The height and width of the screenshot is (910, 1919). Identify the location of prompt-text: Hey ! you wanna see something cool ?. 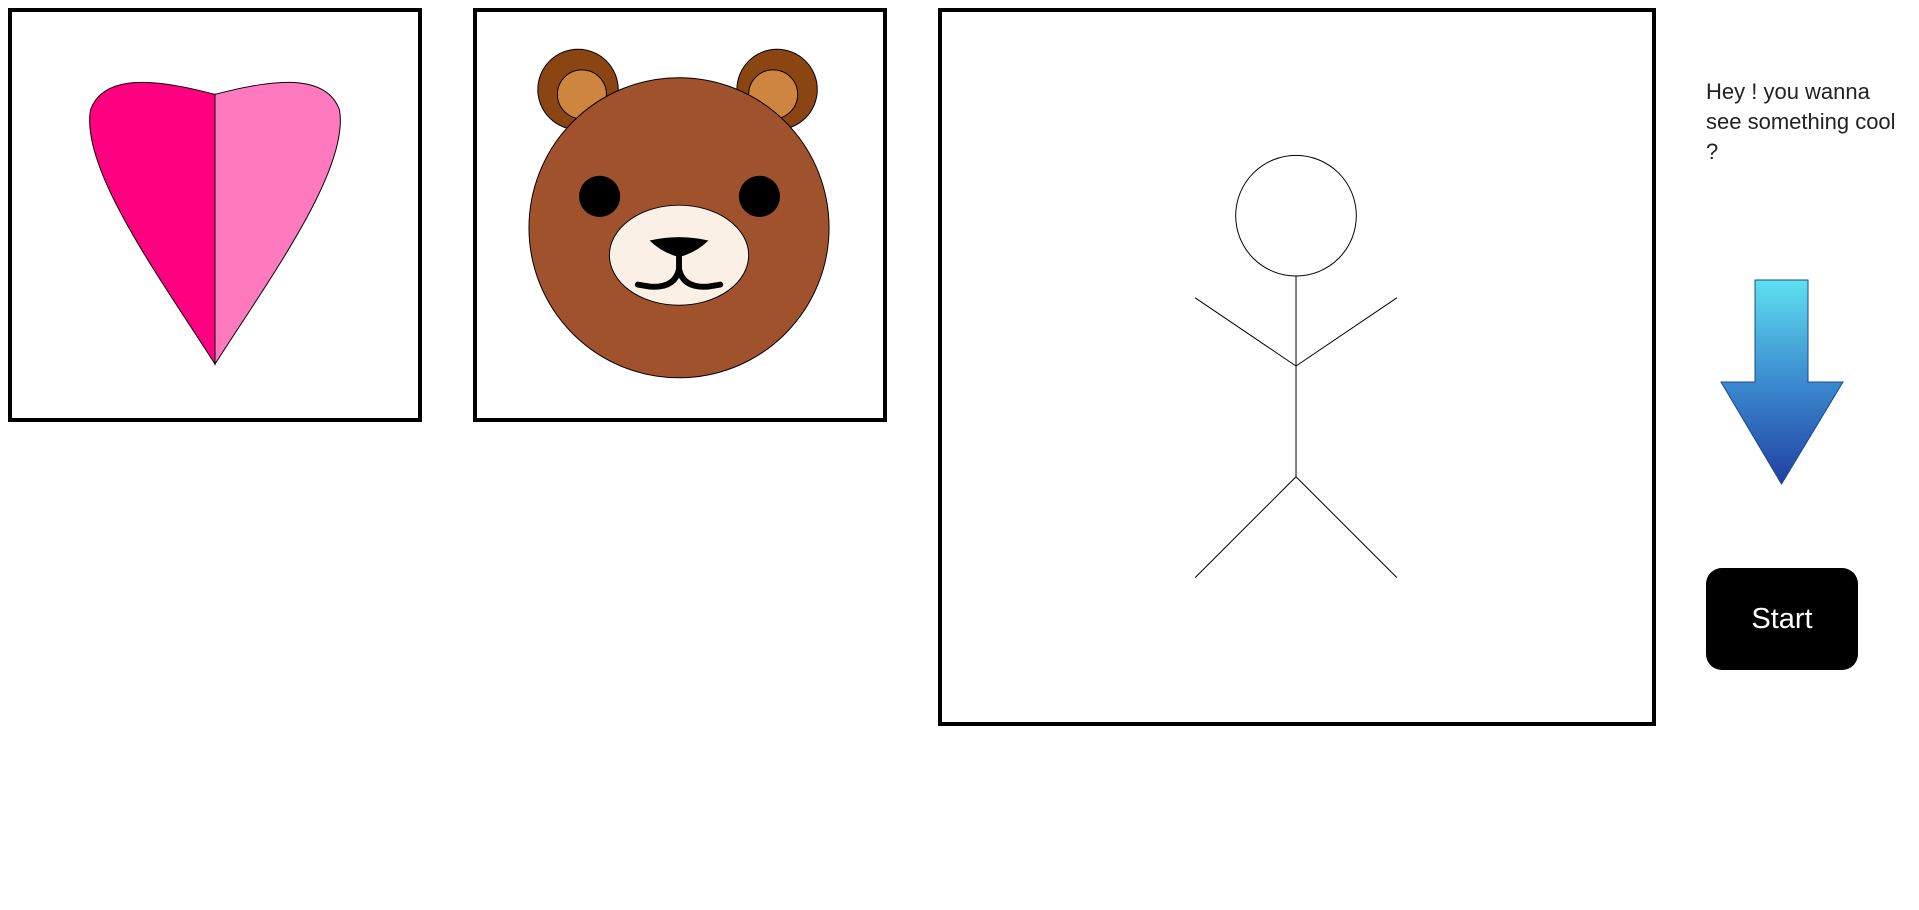
(1801, 121).